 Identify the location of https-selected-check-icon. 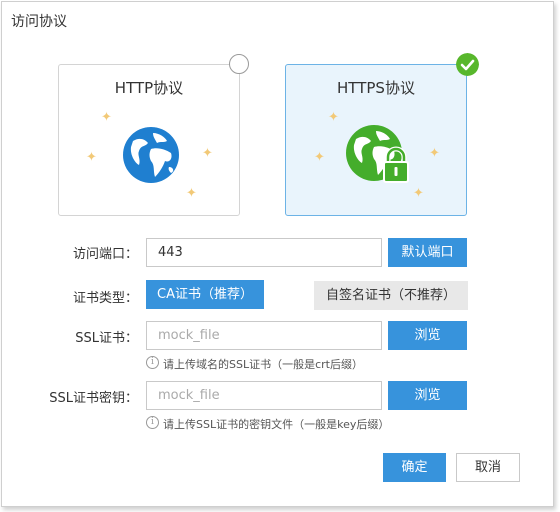
(467, 64).